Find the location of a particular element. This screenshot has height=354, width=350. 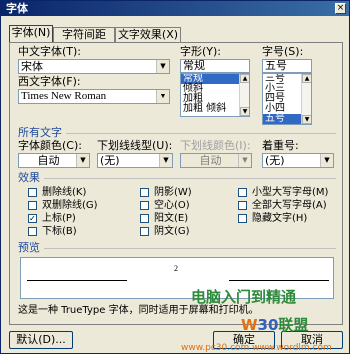

preview-note: 这是一种 TrueType 字体，同时适用于屏幕和打印机。 is located at coordinates (138, 310).